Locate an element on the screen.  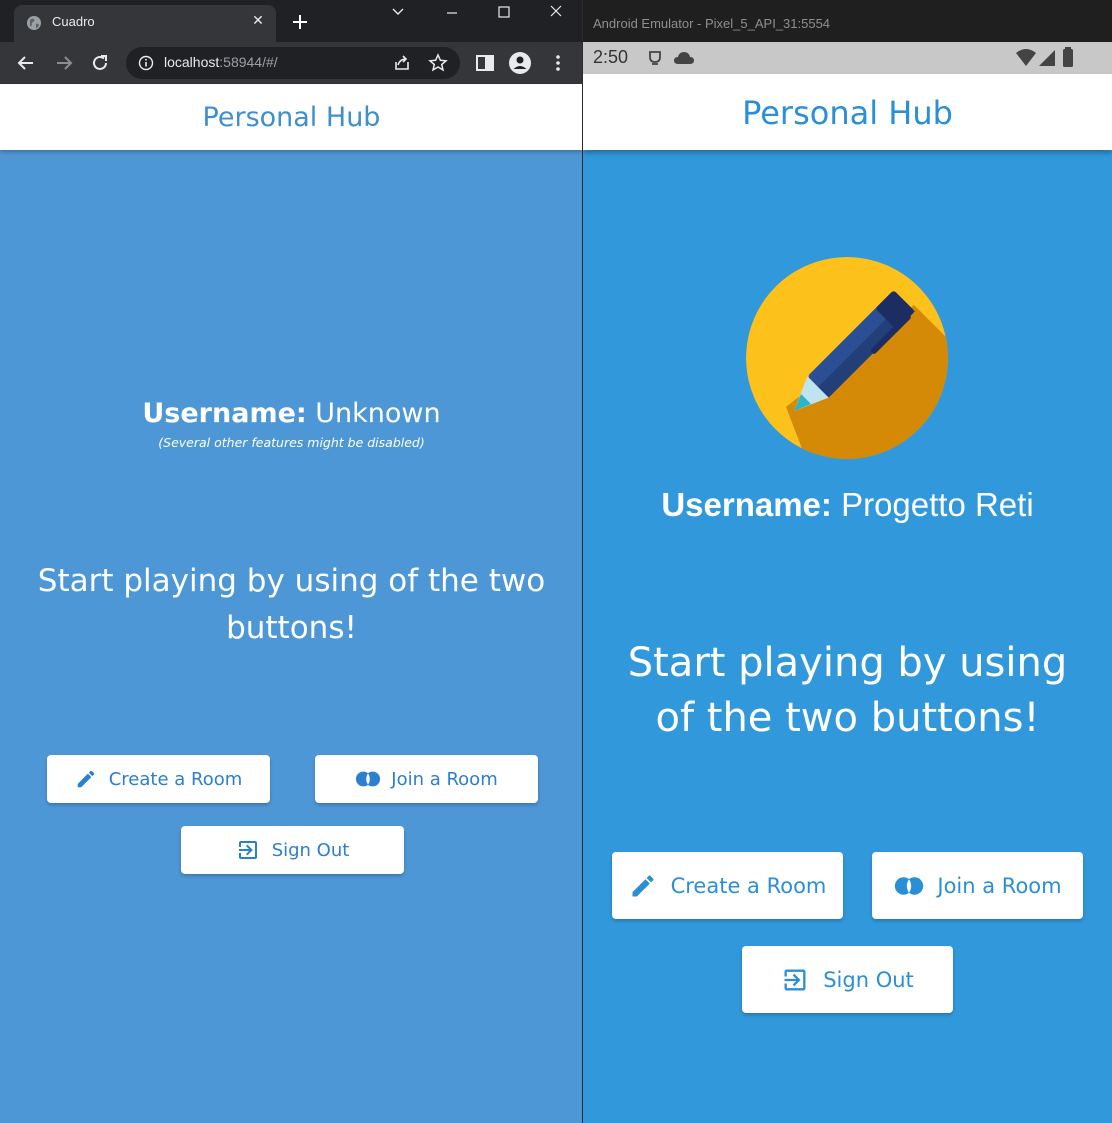
web-sign-out-label: Sign Out is located at coordinates (310, 850).